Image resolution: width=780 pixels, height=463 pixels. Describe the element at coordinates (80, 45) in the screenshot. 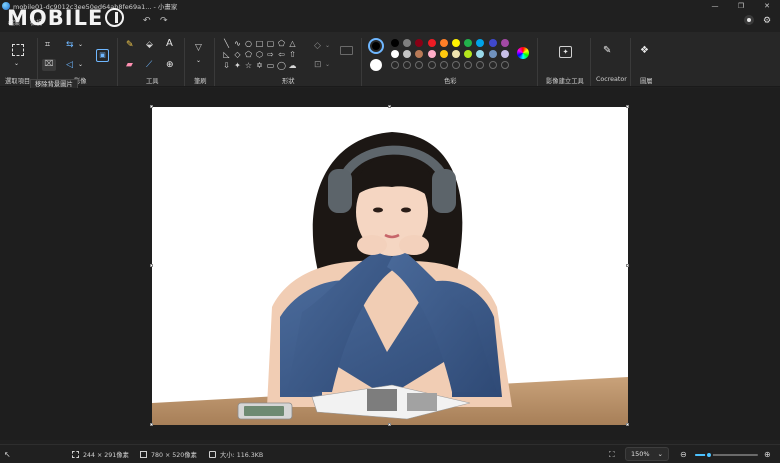

I see `resize-chevron-down-icon: ⌄` at that location.